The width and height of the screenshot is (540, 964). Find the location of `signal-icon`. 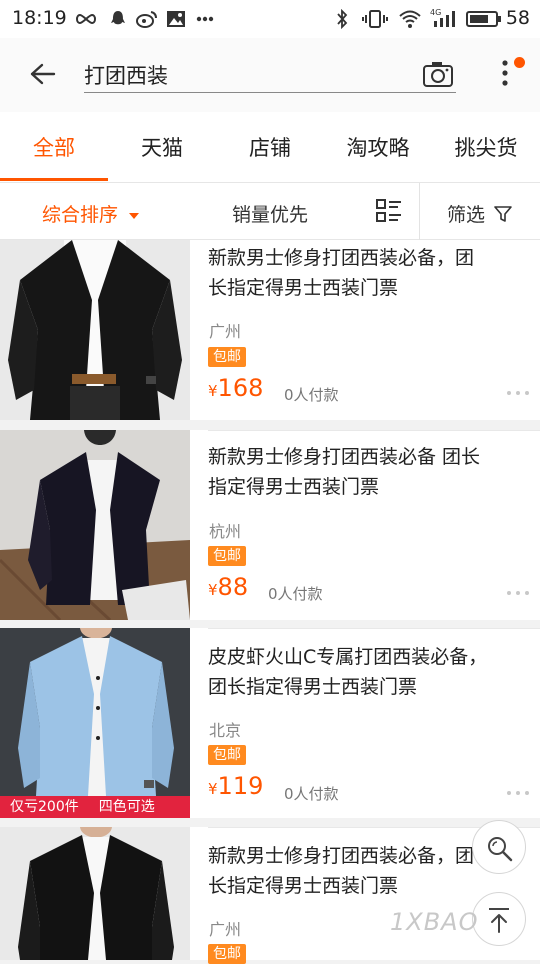

signal-icon is located at coordinates (444, 19).